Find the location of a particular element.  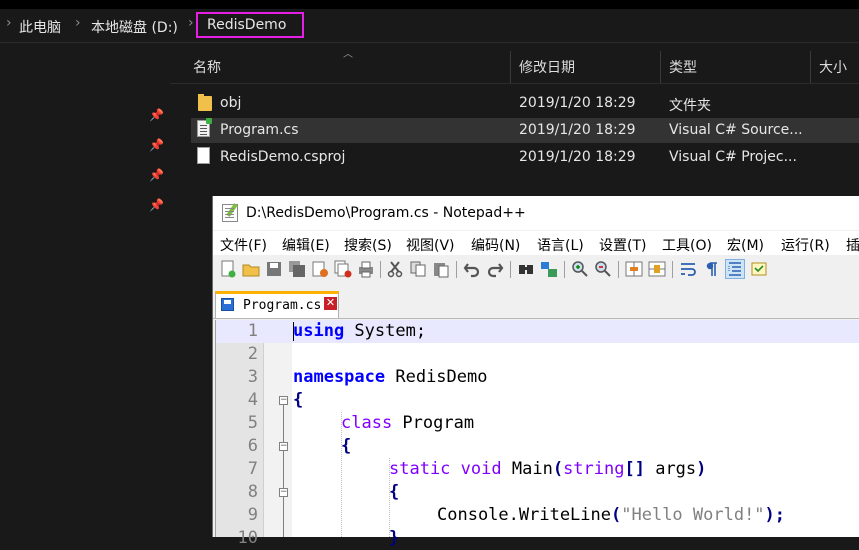

menu-macro: 宏(M) is located at coordinates (745, 245).